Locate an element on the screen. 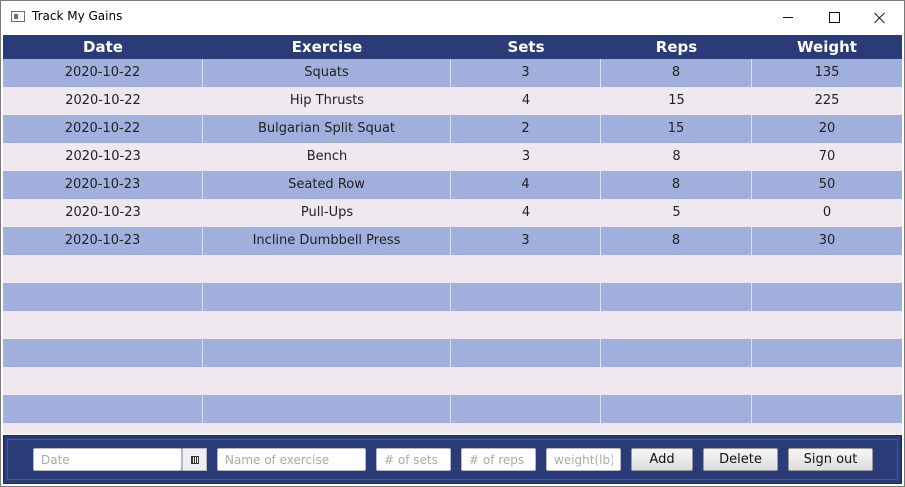 The width and height of the screenshot is (905, 487). reps-input is located at coordinates (498, 460).